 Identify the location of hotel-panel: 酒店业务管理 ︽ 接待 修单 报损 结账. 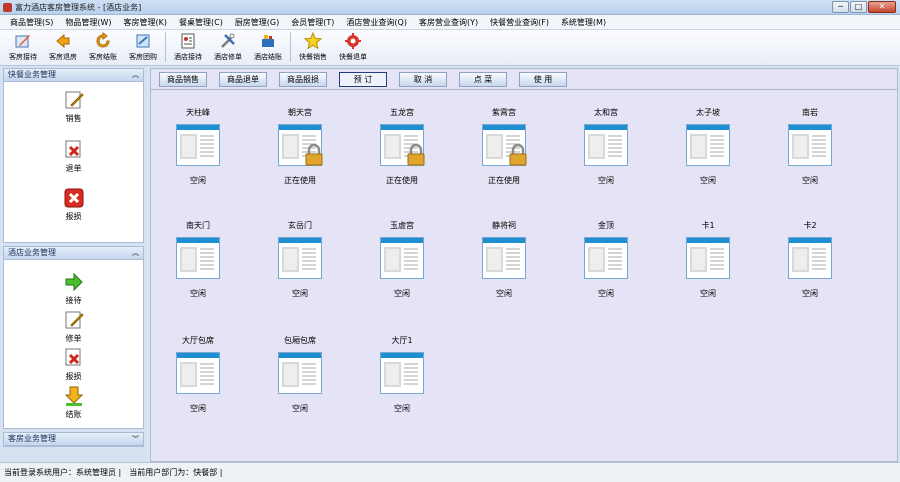
(73, 337).